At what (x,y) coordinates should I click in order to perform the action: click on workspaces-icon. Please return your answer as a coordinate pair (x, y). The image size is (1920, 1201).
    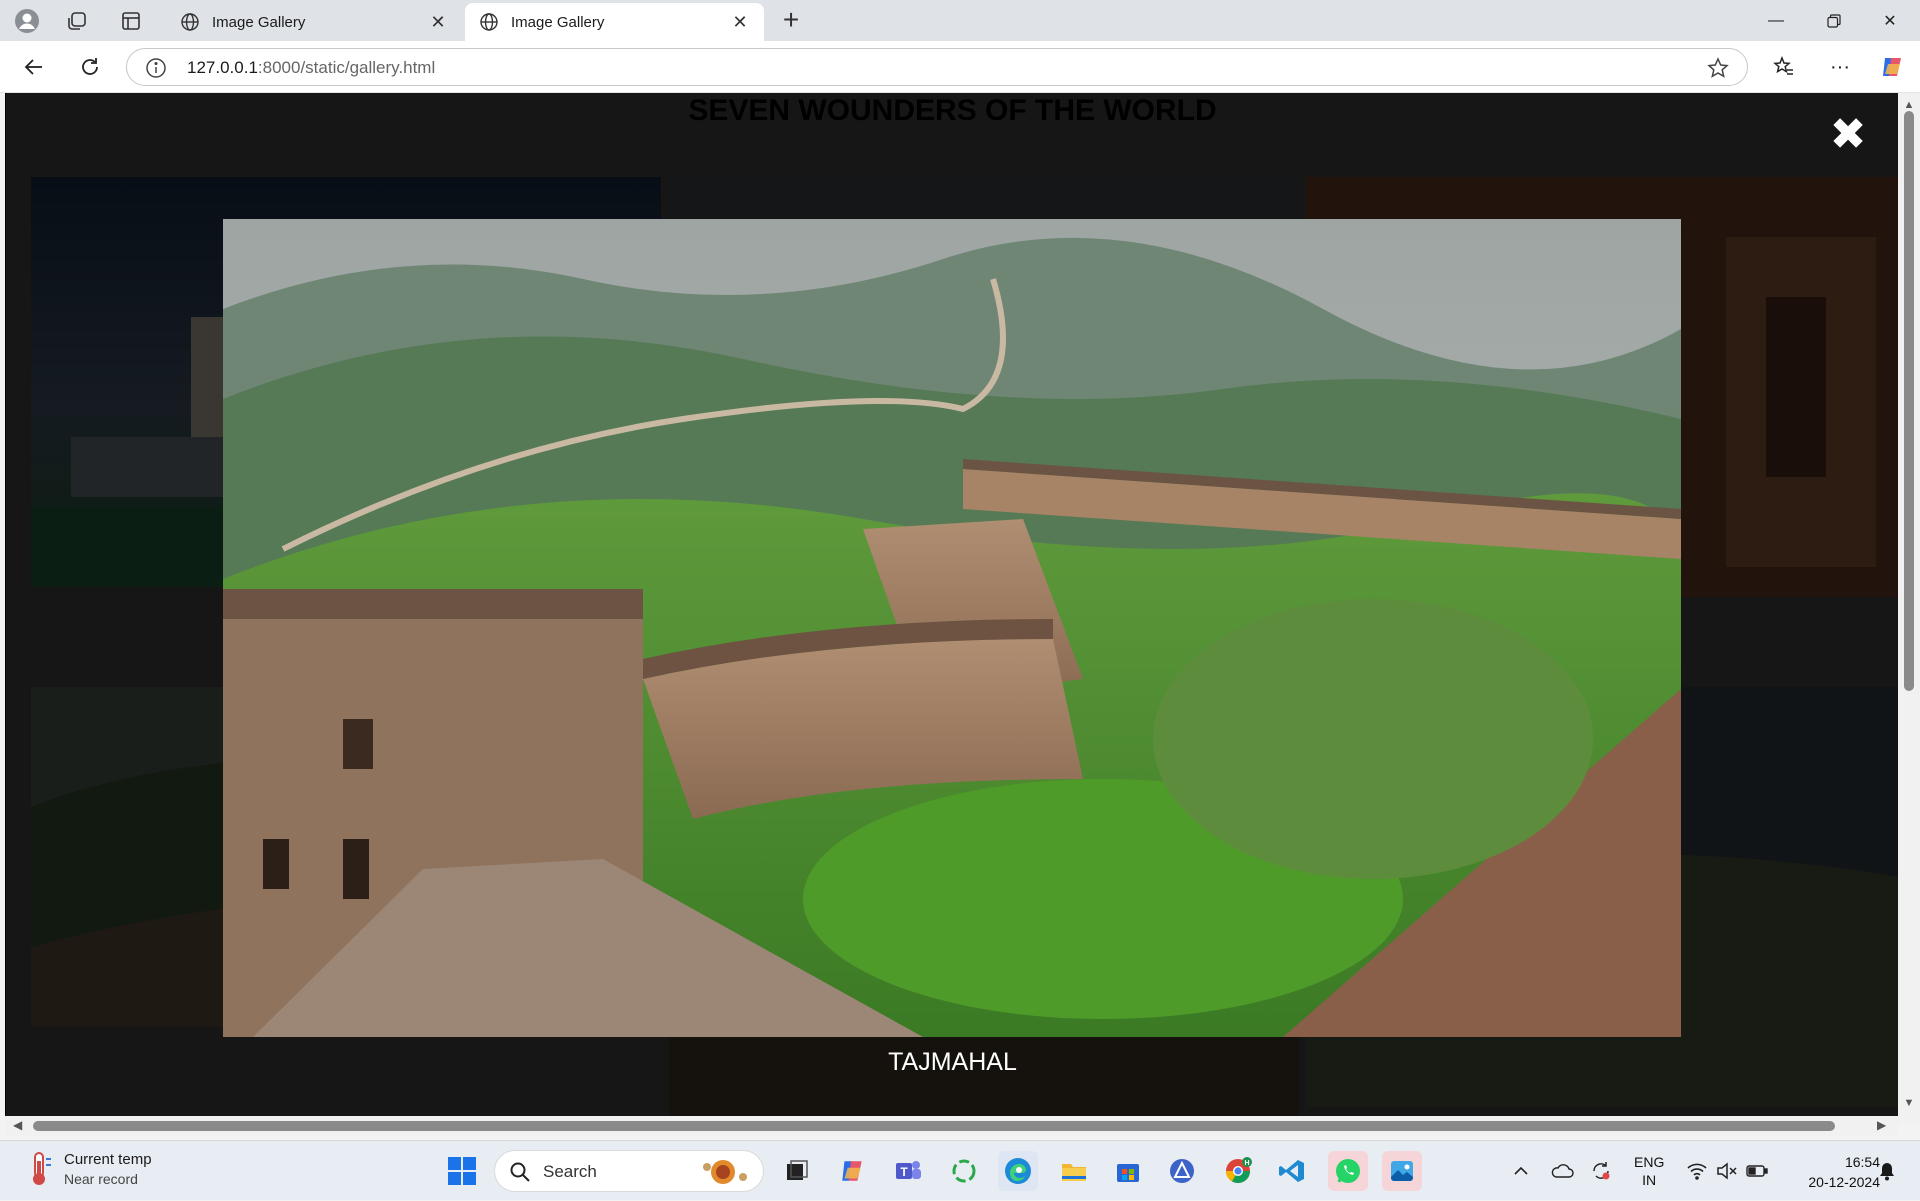
    Looking at the image, I should click on (77, 21).